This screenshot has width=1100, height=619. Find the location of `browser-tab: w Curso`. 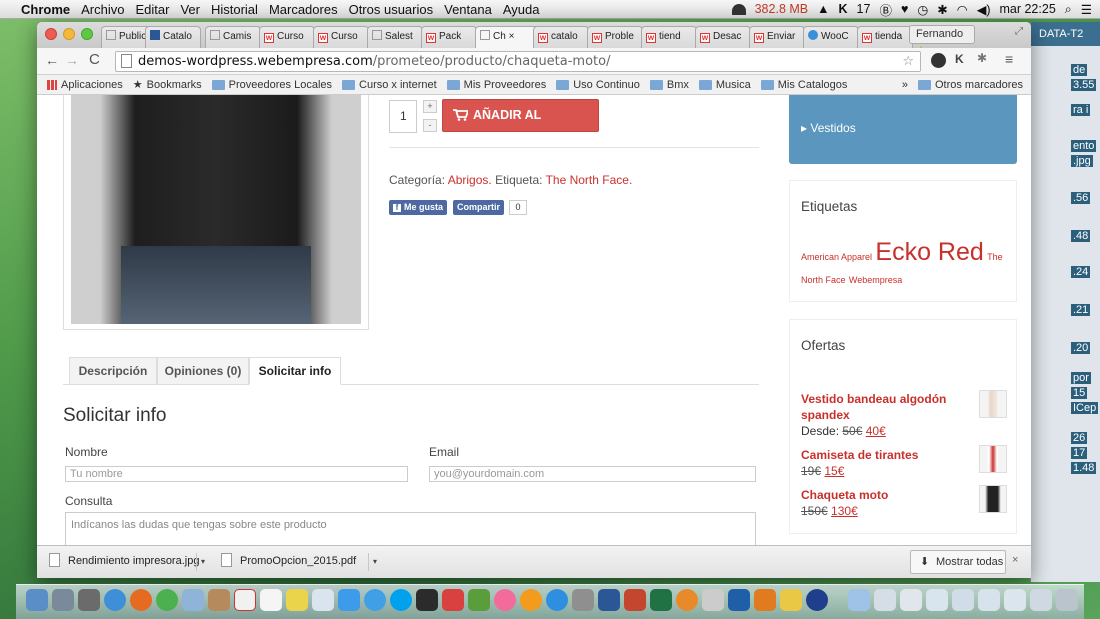

browser-tab: w Curso is located at coordinates (287, 37).